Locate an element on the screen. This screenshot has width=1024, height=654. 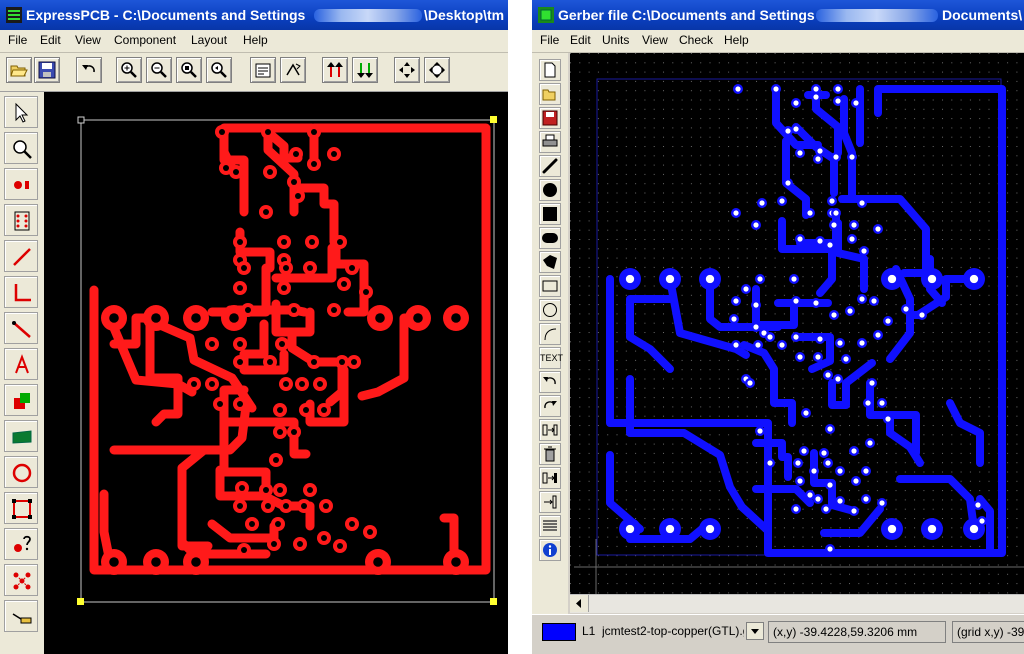
draw-line-tool is located at coordinates (550, 166).